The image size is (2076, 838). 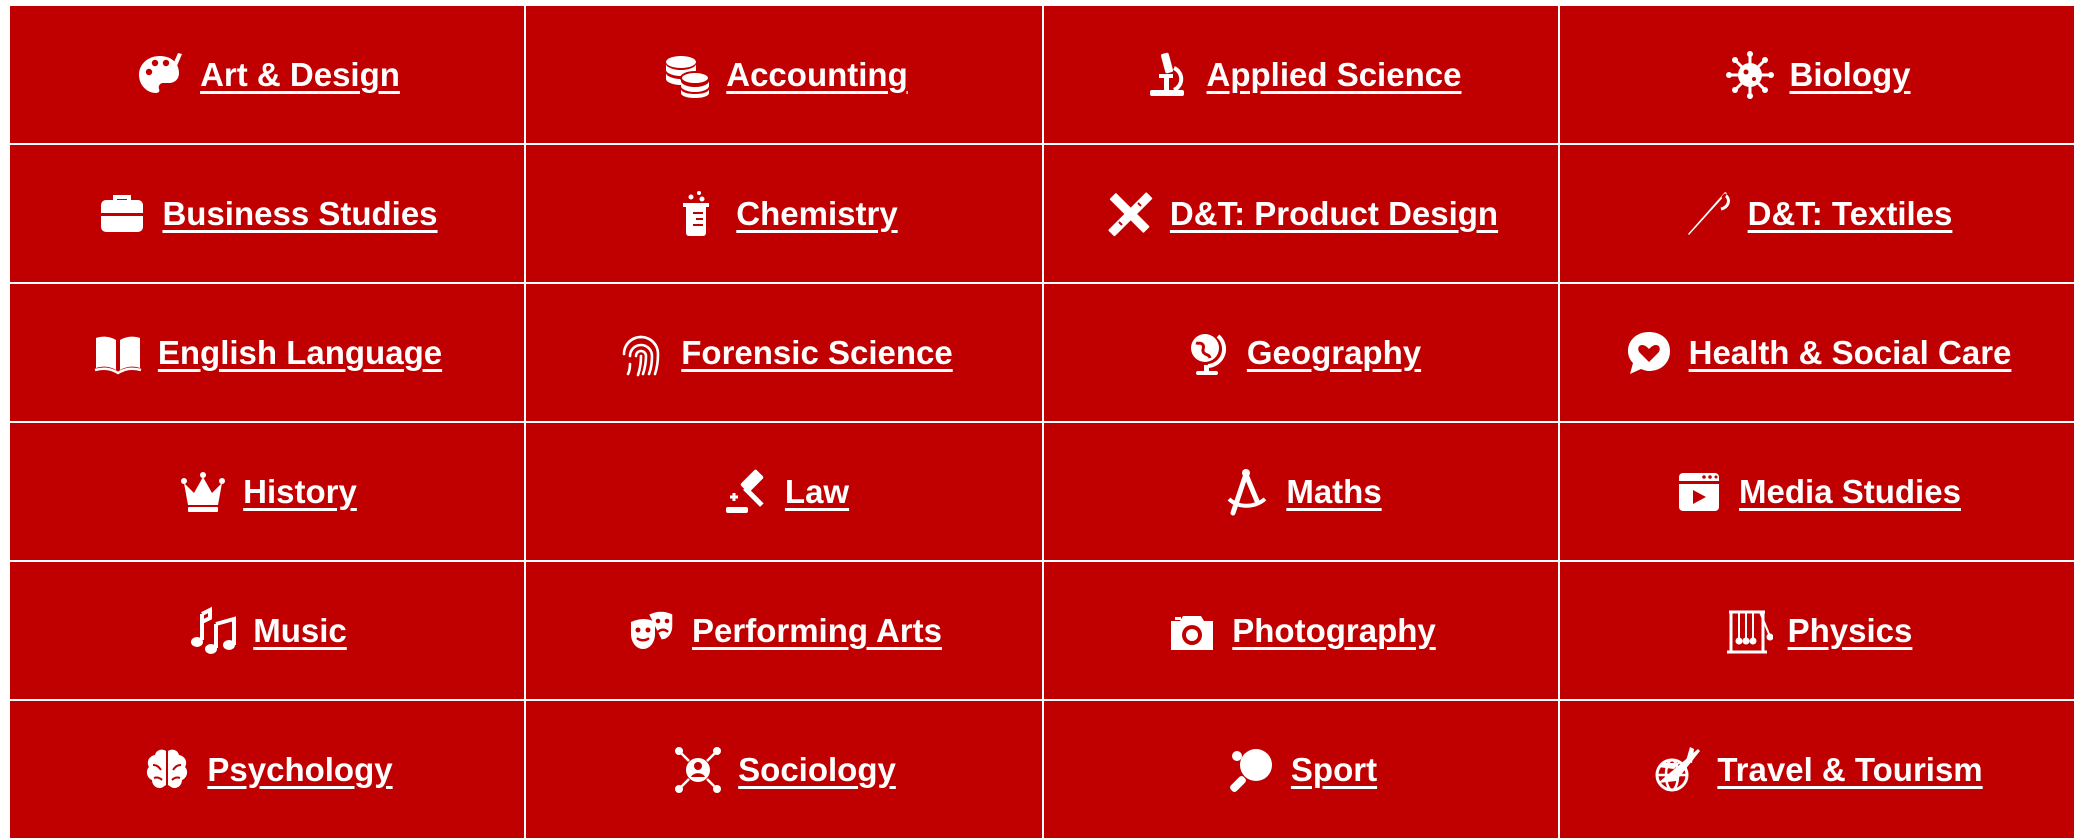 I want to click on subject-link-textiles: D&T: Textiles, so click(x=1850, y=214).